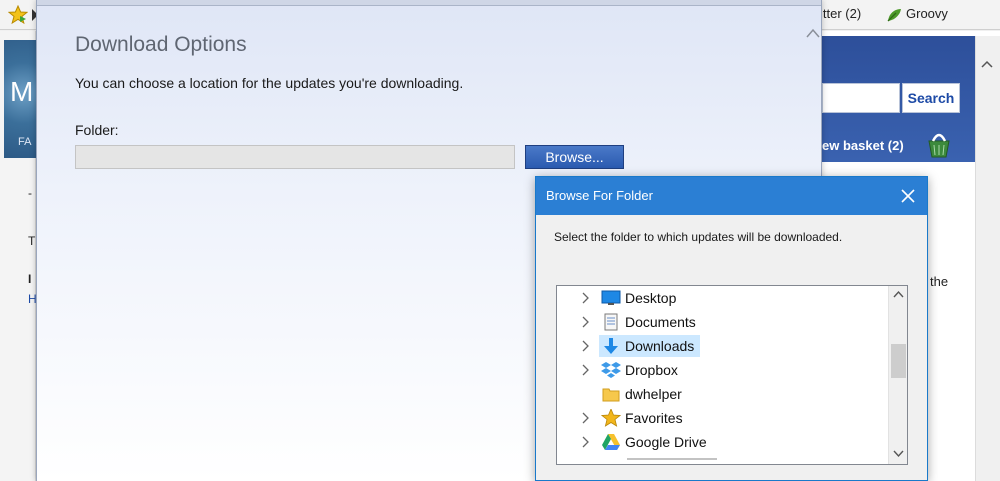  I want to click on tree-scrollbar, so click(897, 375).